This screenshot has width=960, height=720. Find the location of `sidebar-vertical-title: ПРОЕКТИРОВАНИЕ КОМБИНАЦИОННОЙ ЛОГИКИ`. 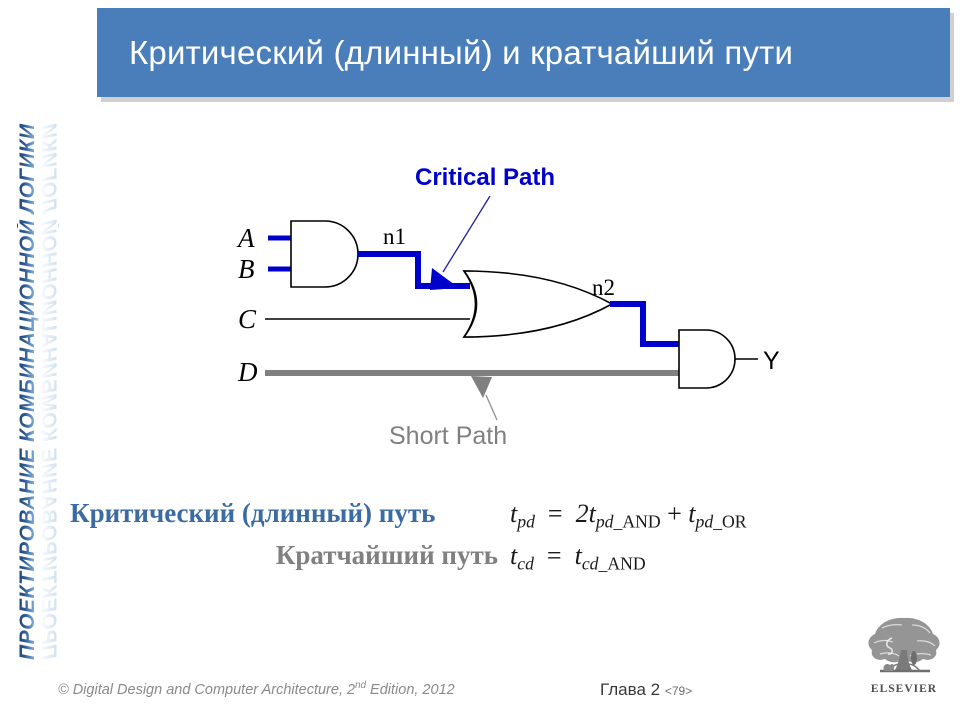

sidebar-vertical-title: ПРОЕКТИРОВАНИЕ КОМБИНАЦИОННОЙ ЛОГИКИ is located at coordinates (27, 340).